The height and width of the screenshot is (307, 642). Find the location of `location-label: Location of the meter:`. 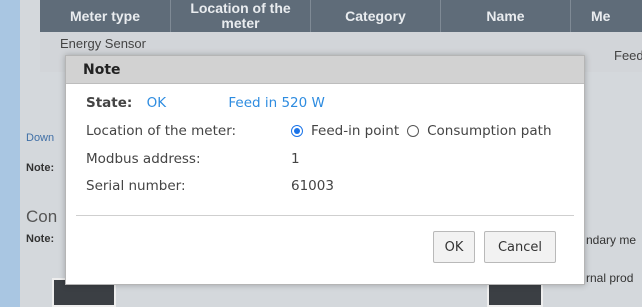

location-label: Location of the meter: is located at coordinates (161, 131).